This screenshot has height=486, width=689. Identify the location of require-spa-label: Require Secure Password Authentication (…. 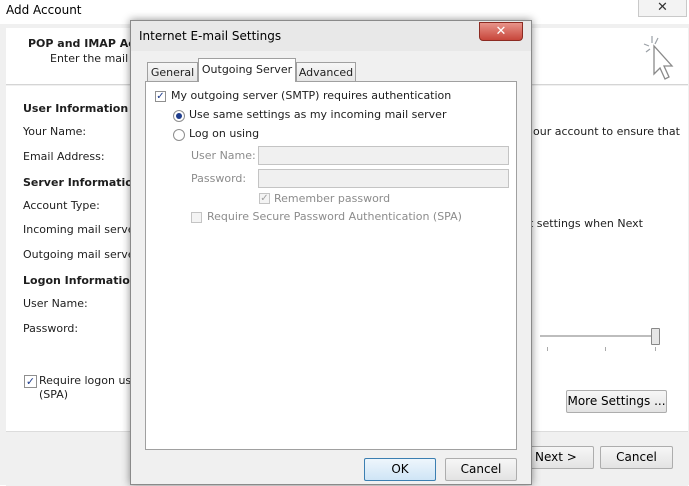
(334, 216).